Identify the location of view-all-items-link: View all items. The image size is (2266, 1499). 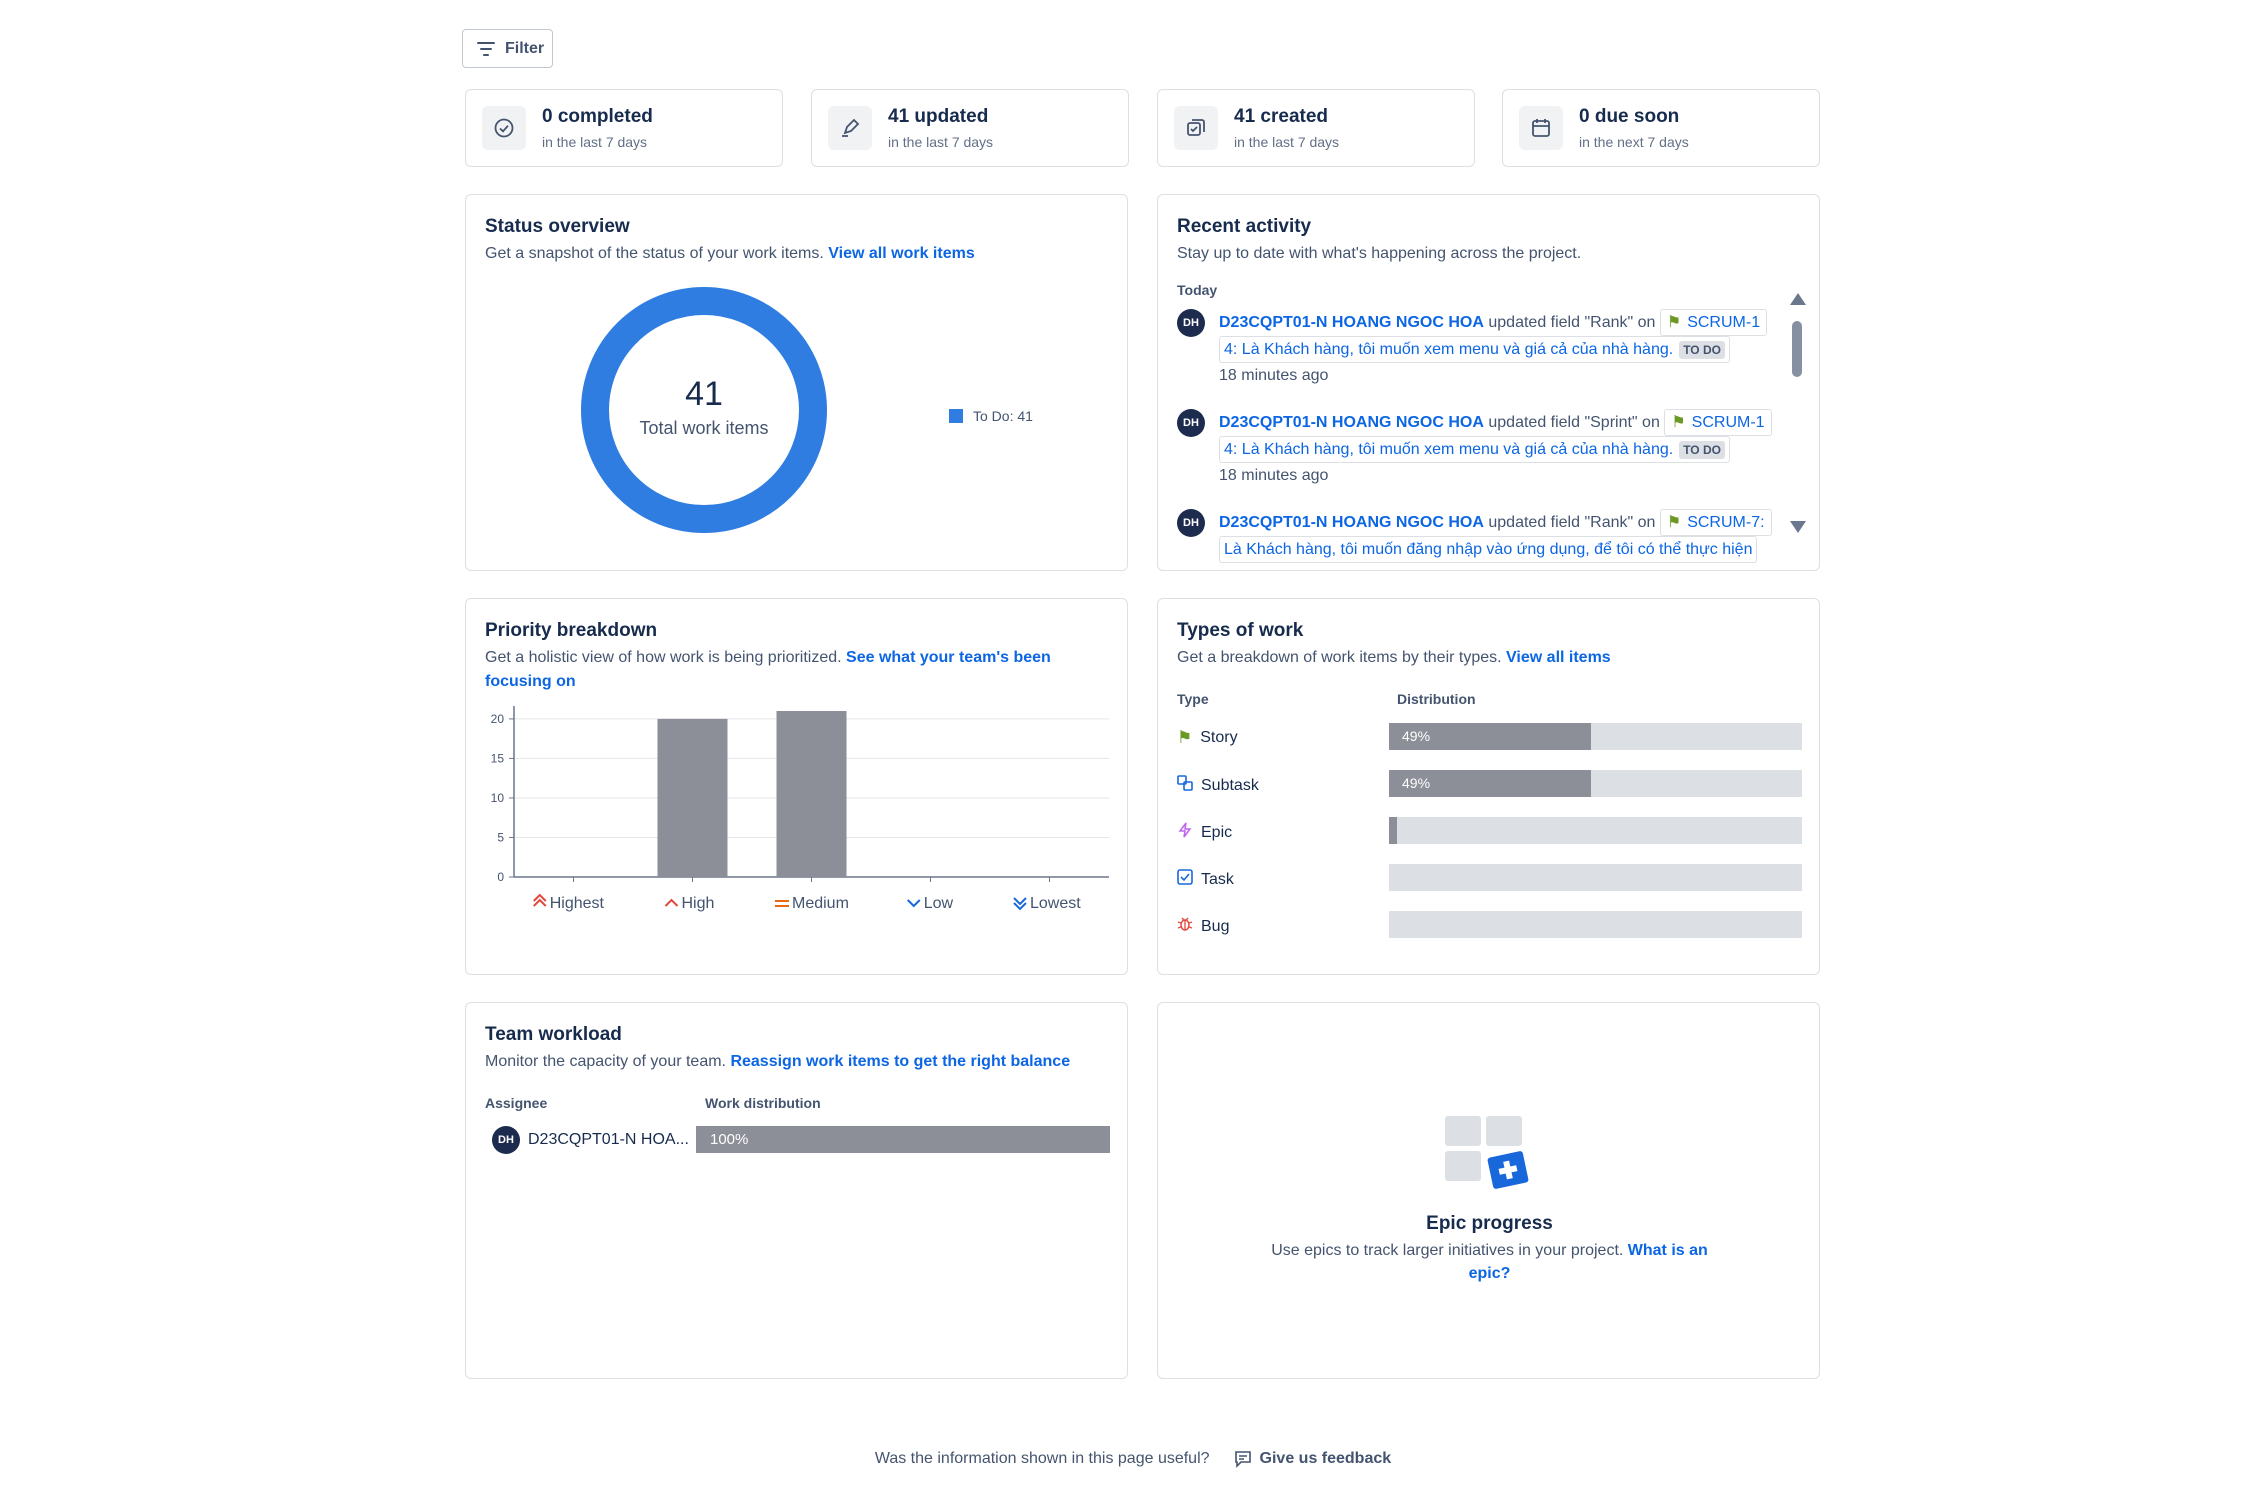
(1558, 657).